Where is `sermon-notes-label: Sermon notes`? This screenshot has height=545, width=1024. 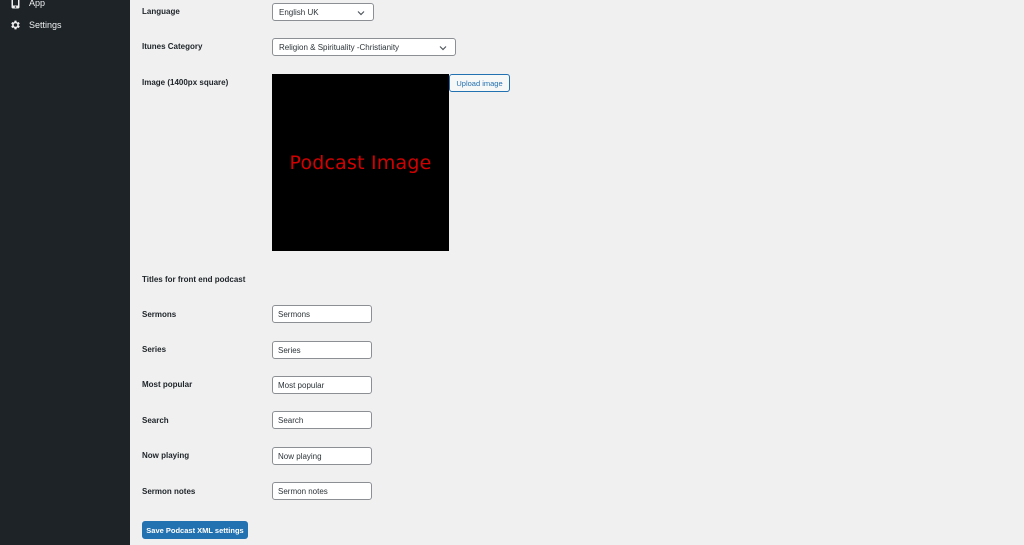
sermon-notes-label: Sermon notes is located at coordinates (169, 491).